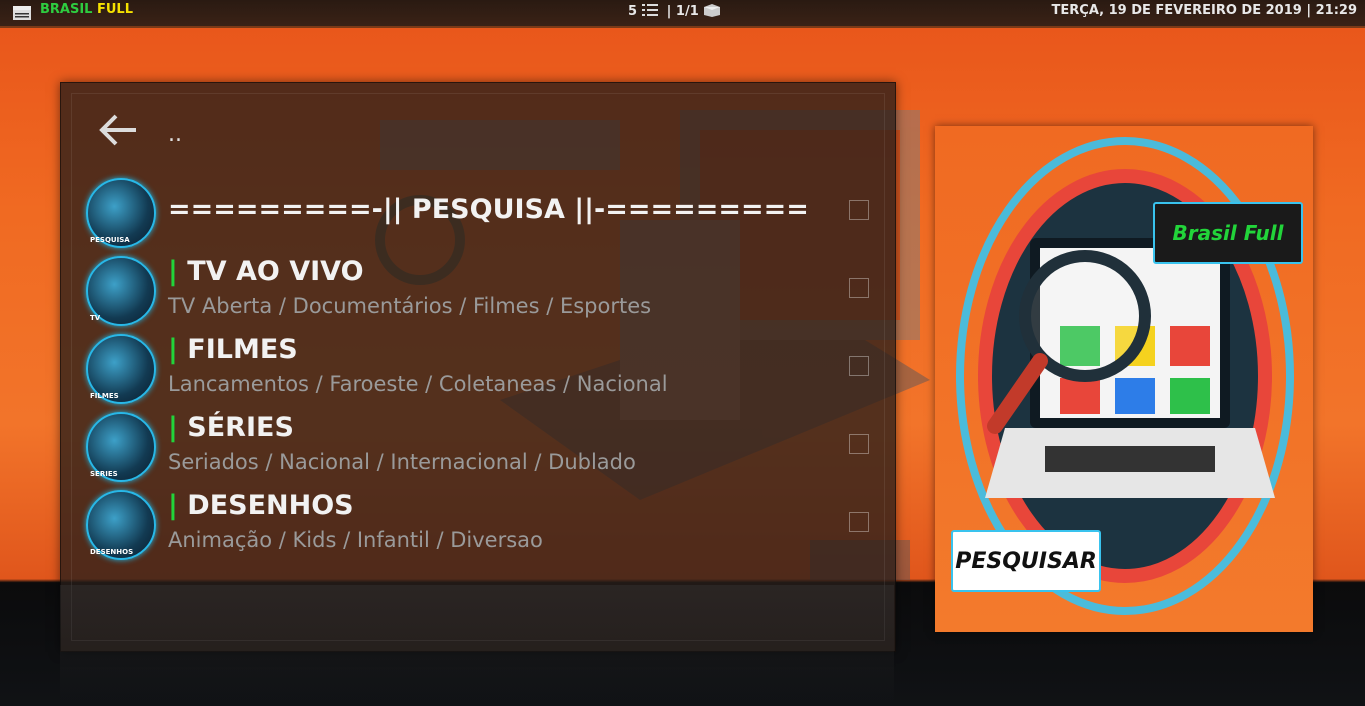 The height and width of the screenshot is (706, 1365). I want to click on list-item-title-text: DESENHOS, so click(270, 505).